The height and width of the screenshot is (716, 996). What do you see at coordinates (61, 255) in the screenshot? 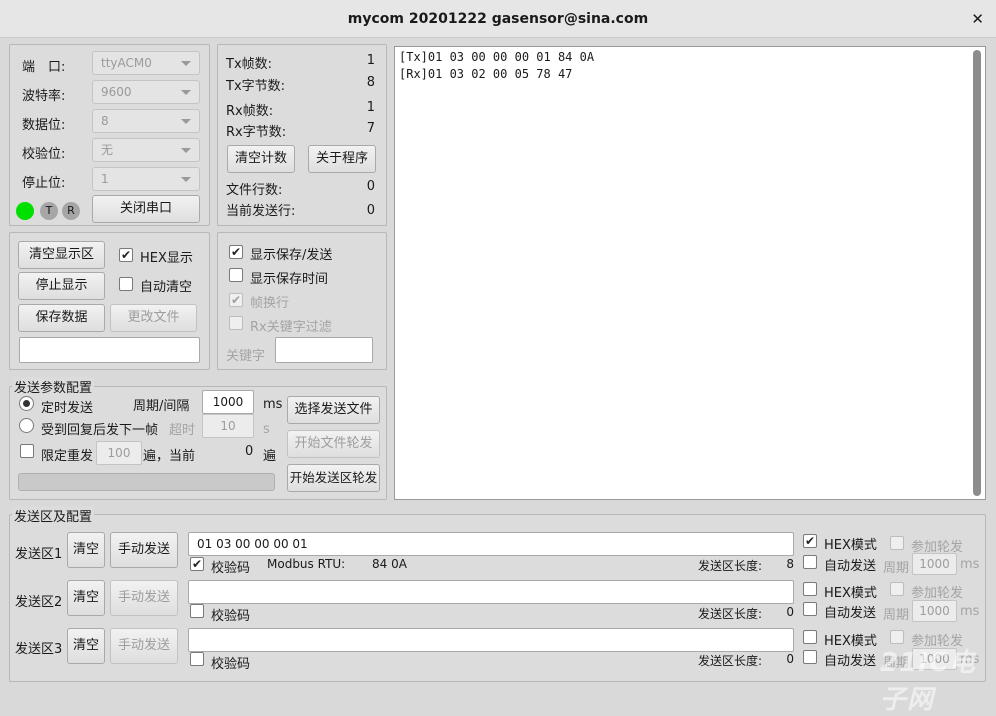
I see `clear-display-button: 清空显示区` at bounding box center [61, 255].